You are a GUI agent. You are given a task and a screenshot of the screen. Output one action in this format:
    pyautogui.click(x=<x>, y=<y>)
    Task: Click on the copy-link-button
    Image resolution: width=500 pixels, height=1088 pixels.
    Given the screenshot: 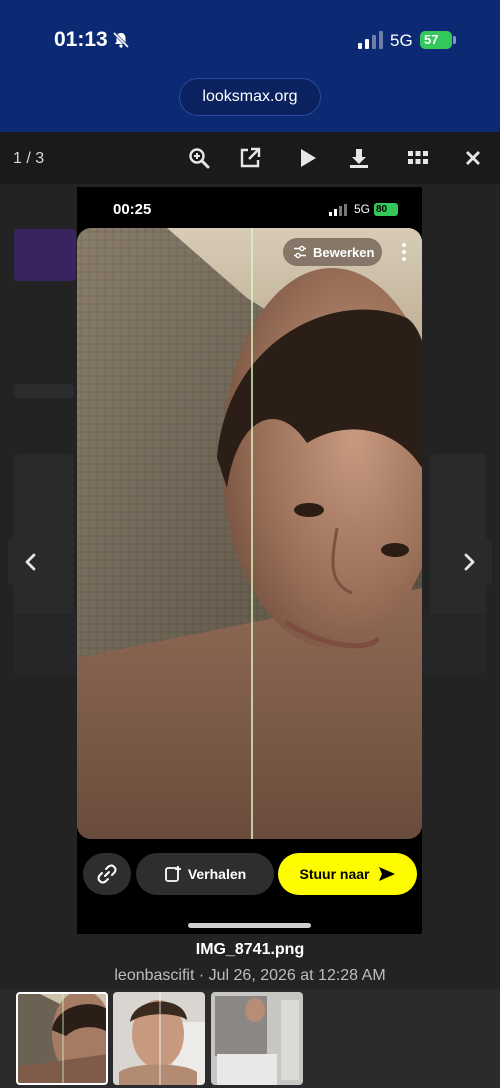 What is the action you would take?
    pyautogui.click(x=107, y=874)
    